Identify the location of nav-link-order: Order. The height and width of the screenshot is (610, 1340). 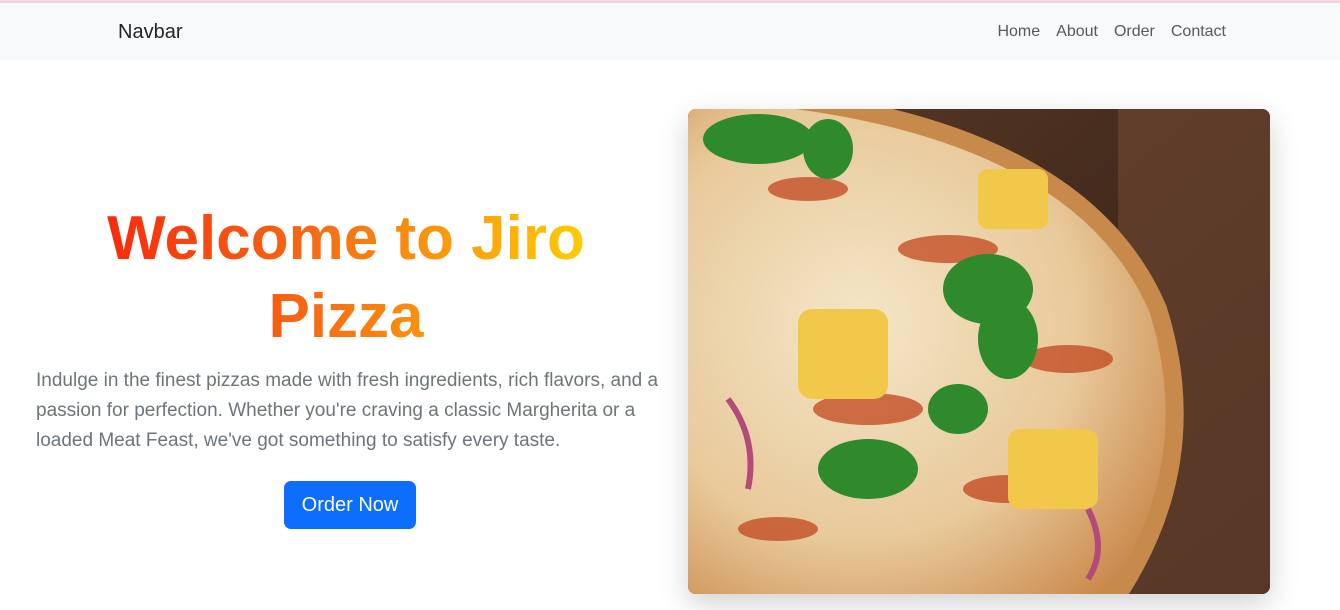
(1134, 32).